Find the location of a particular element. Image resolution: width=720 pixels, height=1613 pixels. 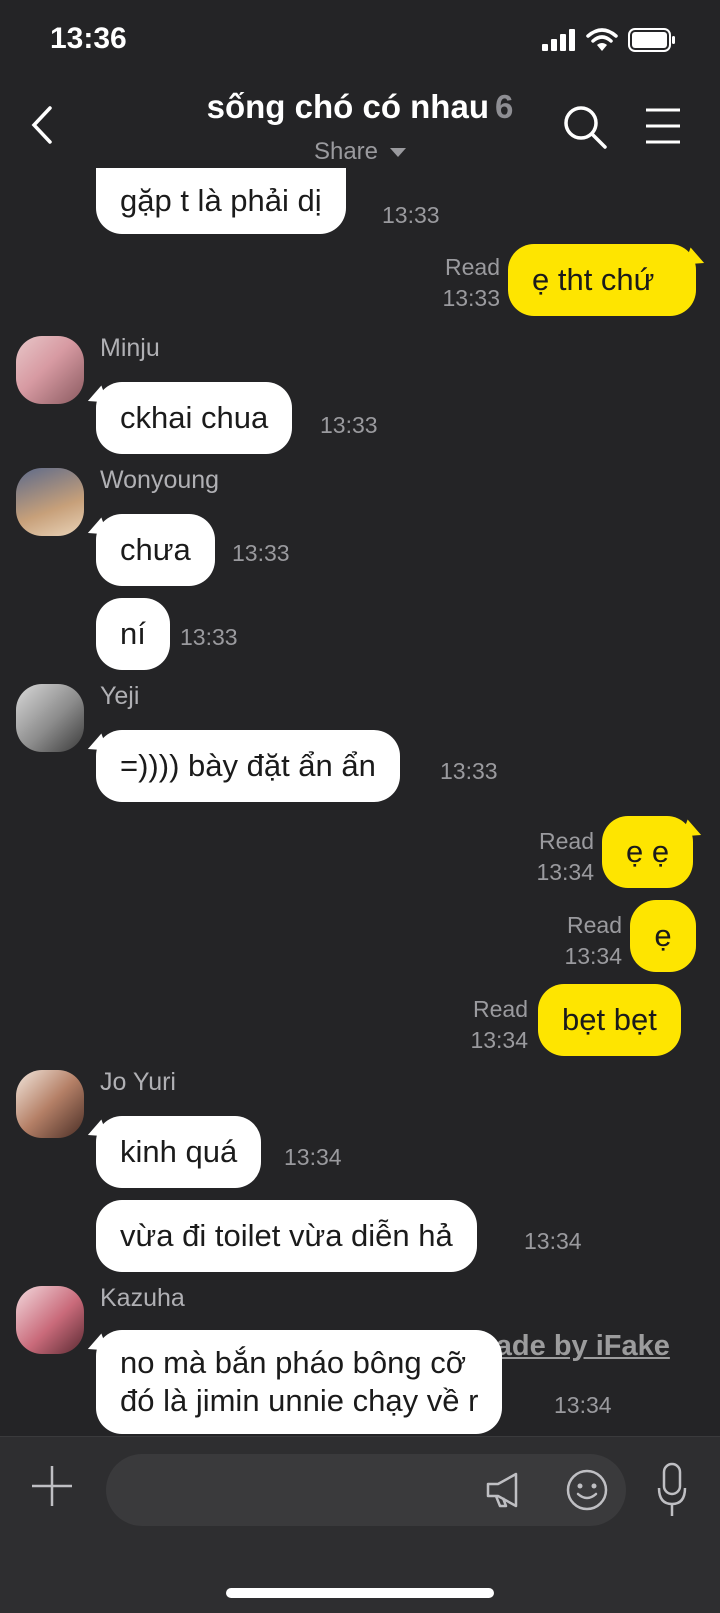

microphone-icon is located at coordinates (672, 1489).